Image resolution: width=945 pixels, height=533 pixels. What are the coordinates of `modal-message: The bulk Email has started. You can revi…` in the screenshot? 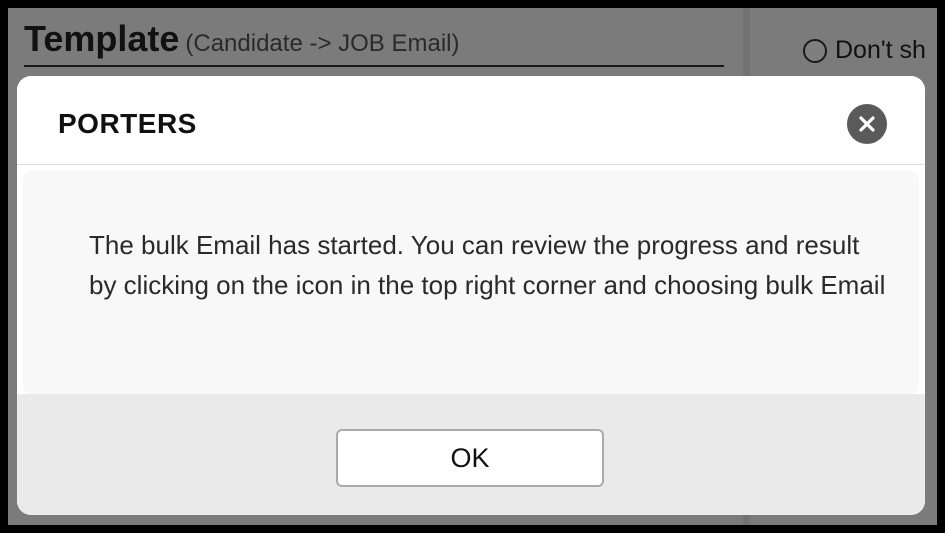 It's located at (487, 265).